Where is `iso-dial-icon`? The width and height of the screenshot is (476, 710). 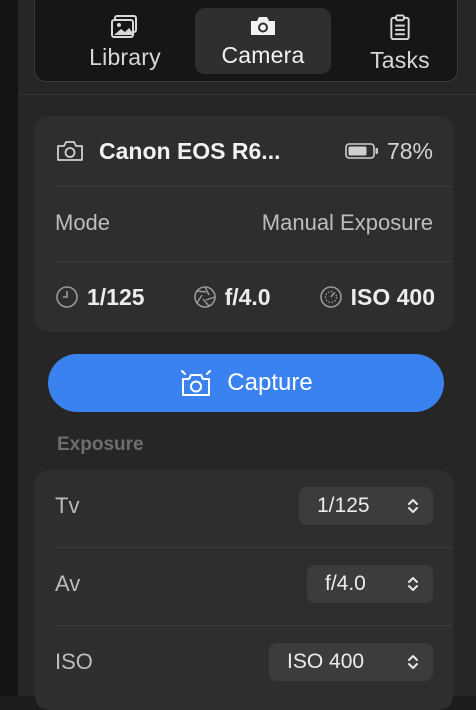
iso-dial-icon is located at coordinates (330, 297).